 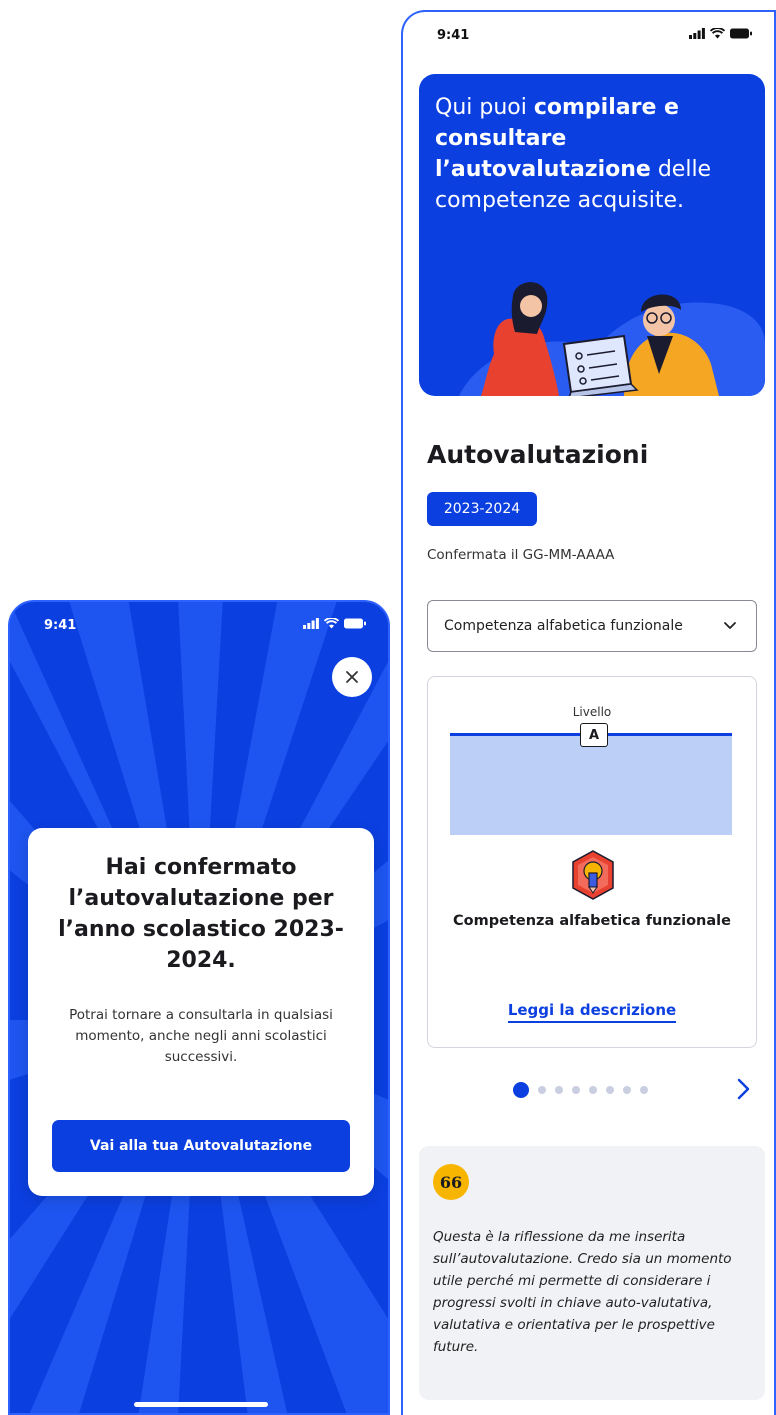 I want to click on pagination-dot-active, so click(x=521, y=1090).